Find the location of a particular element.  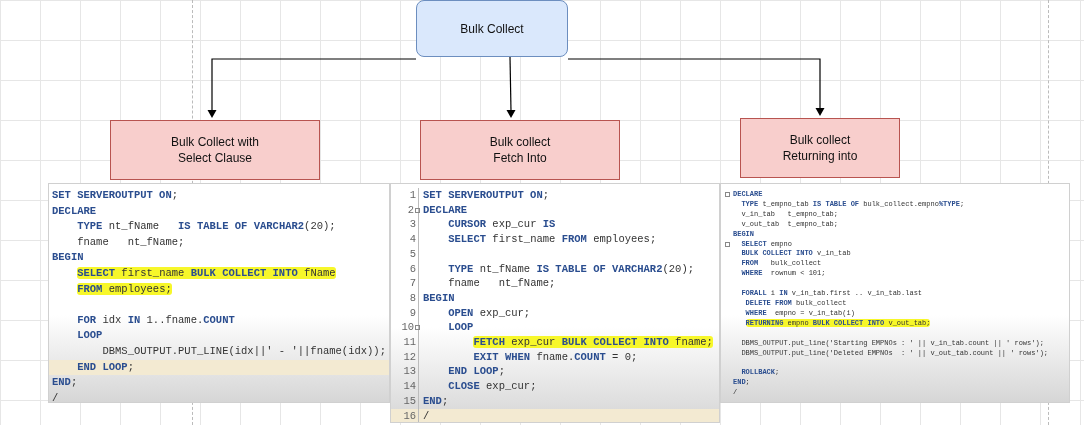

connector-arrow is located at coordinates (511, 87).